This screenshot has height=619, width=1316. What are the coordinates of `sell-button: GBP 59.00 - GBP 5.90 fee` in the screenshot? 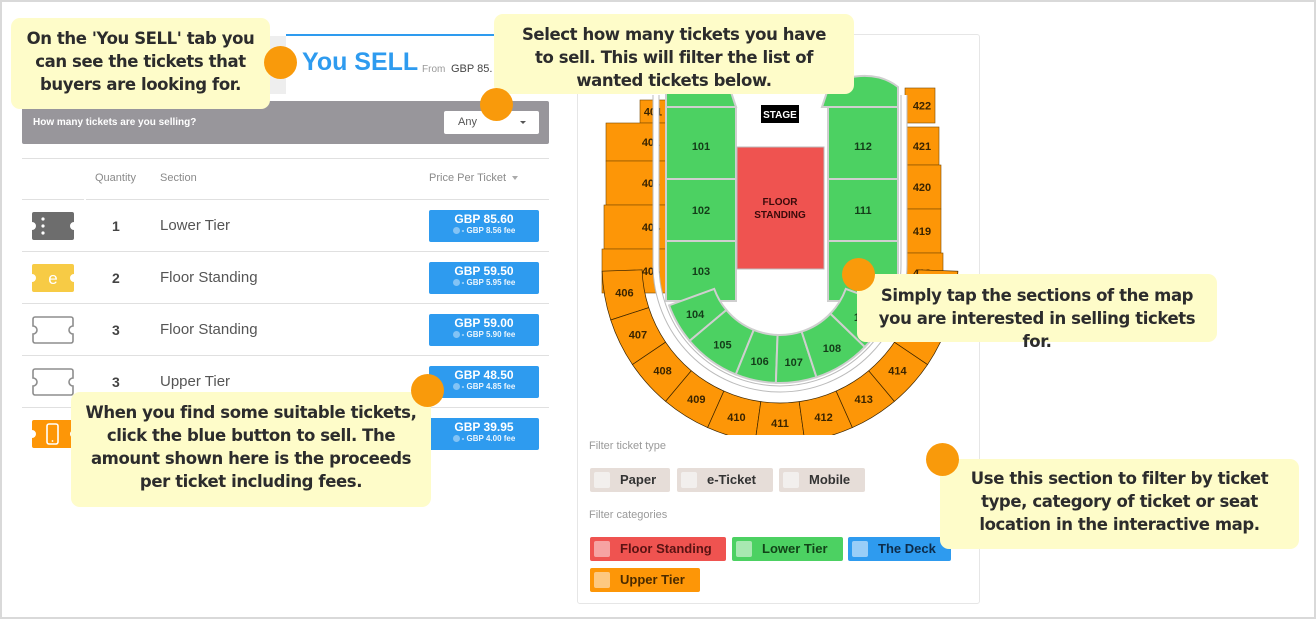 It's located at (484, 330).